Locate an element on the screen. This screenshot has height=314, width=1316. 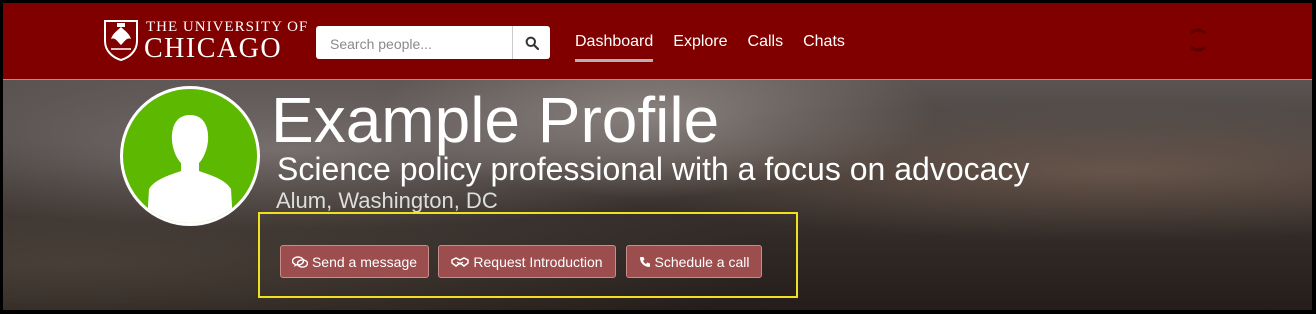
search-box is located at coordinates (433, 43).